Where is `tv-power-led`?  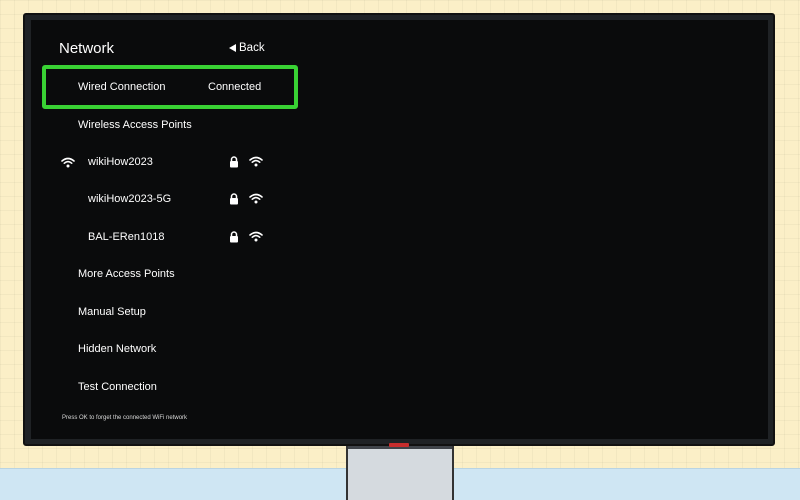
tv-power-led is located at coordinates (399, 445).